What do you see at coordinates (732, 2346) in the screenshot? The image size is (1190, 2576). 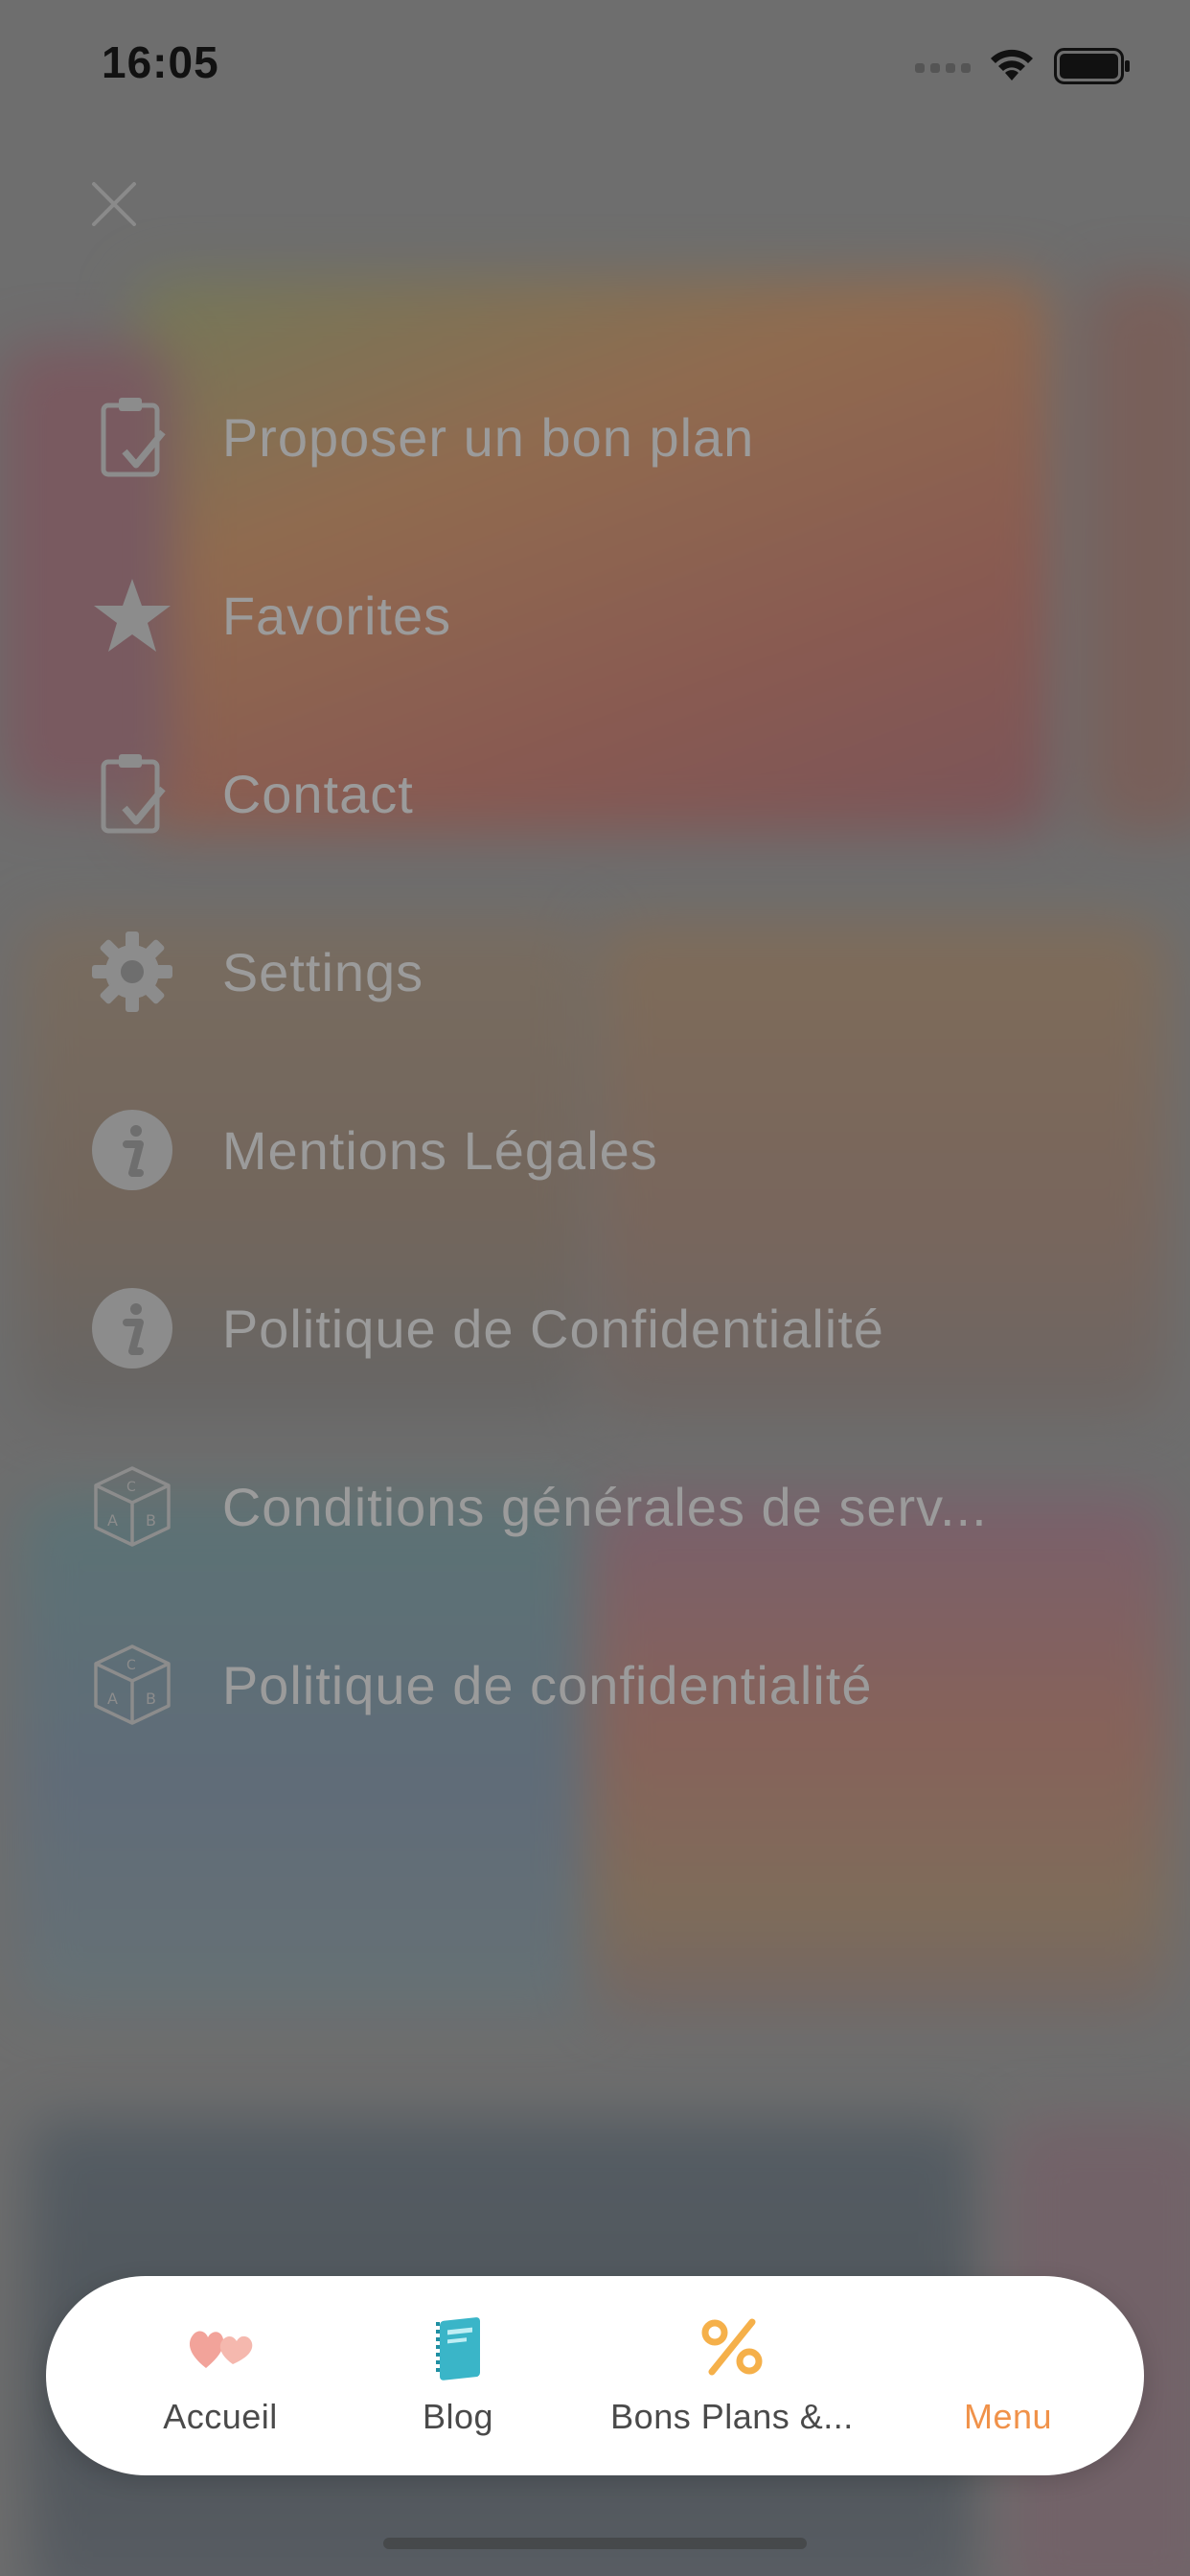 I see `percent-icon` at bounding box center [732, 2346].